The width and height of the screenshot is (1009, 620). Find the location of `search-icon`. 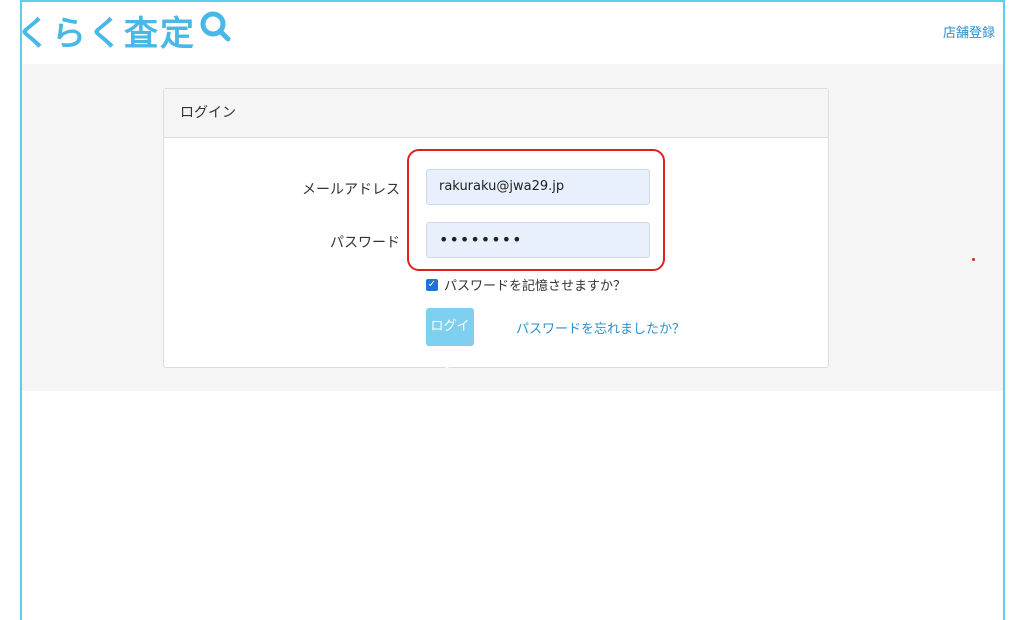

search-icon is located at coordinates (215, 30).